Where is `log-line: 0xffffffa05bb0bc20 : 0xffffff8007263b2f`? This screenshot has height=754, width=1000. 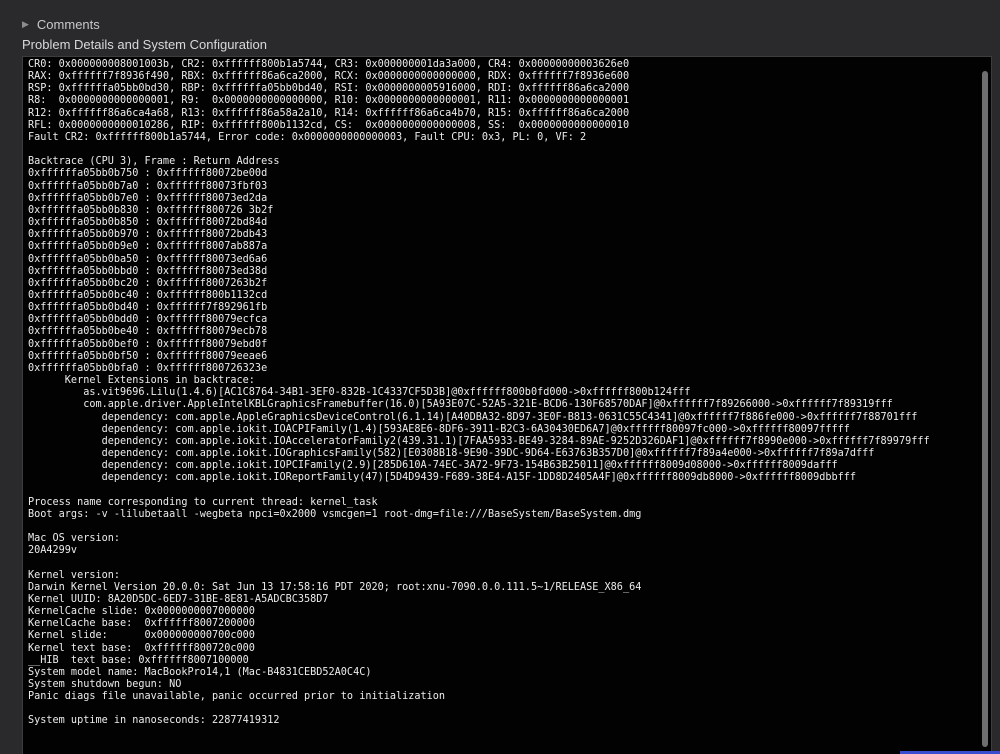 log-line: 0xffffffa05bb0bc20 : 0xffffff8007263b2f is located at coordinates (148, 283).